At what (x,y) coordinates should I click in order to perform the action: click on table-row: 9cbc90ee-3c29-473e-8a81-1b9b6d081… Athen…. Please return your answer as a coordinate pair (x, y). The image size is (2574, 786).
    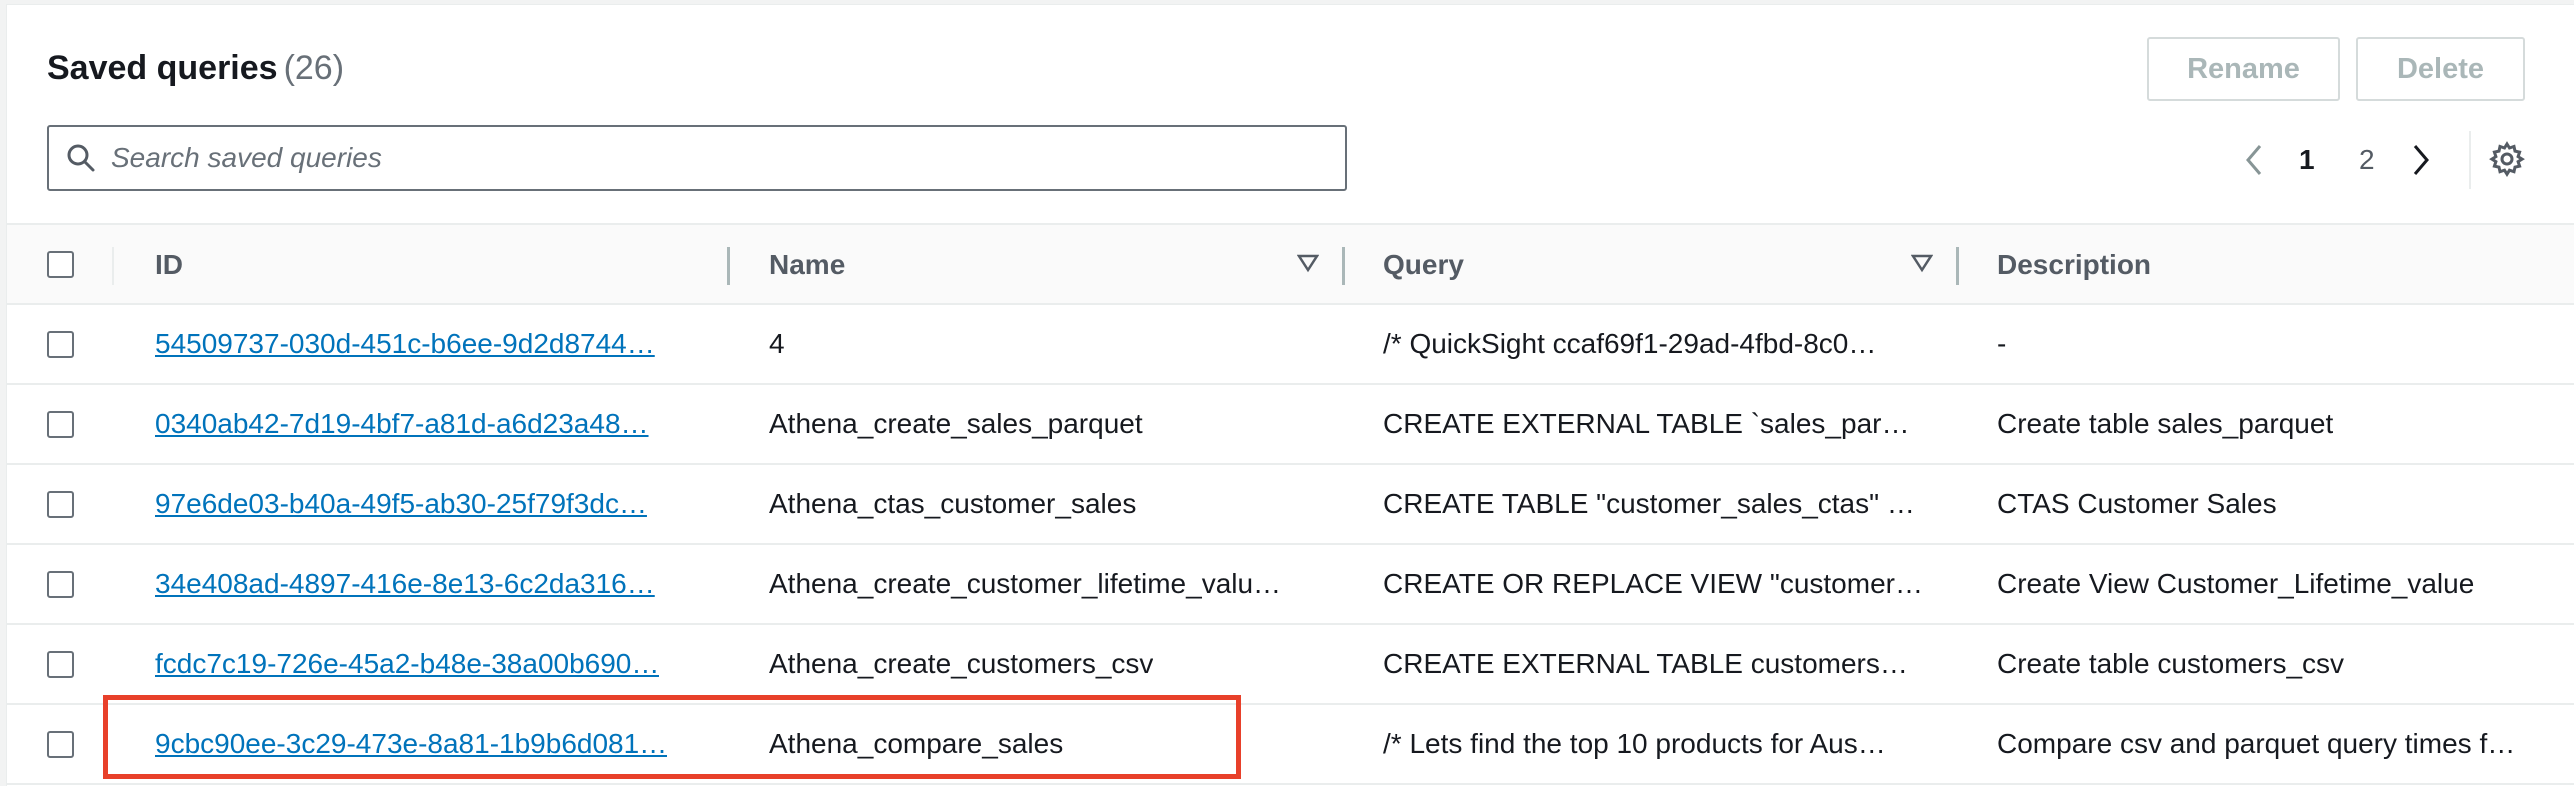
    Looking at the image, I should click on (1290, 745).